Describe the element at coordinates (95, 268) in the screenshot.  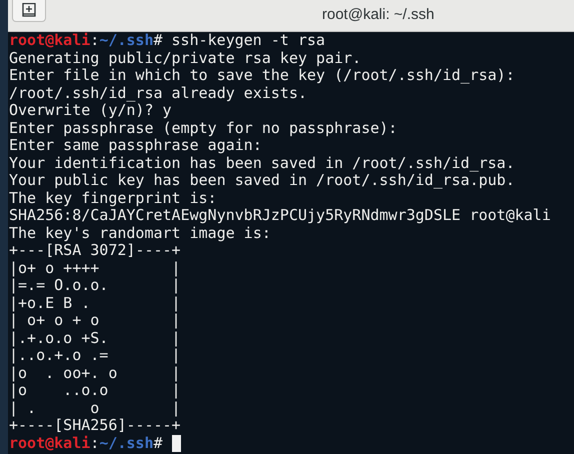
I see `output-line: |o+ o ++++ |` at that location.